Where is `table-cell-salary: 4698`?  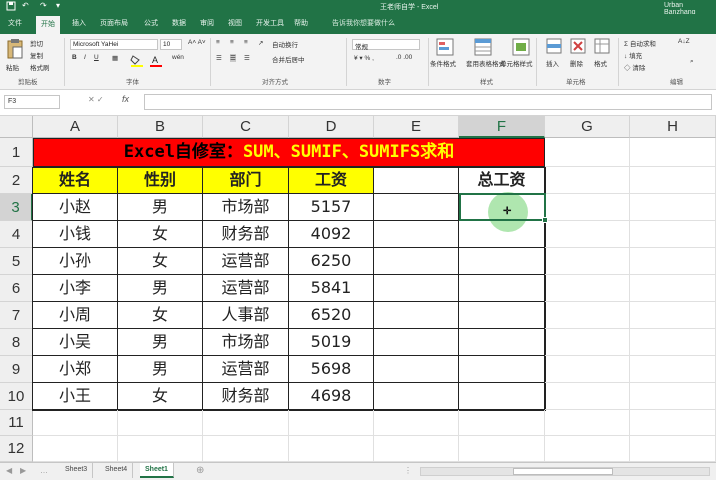
table-cell-salary: 4698 is located at coordinates (331, 396).